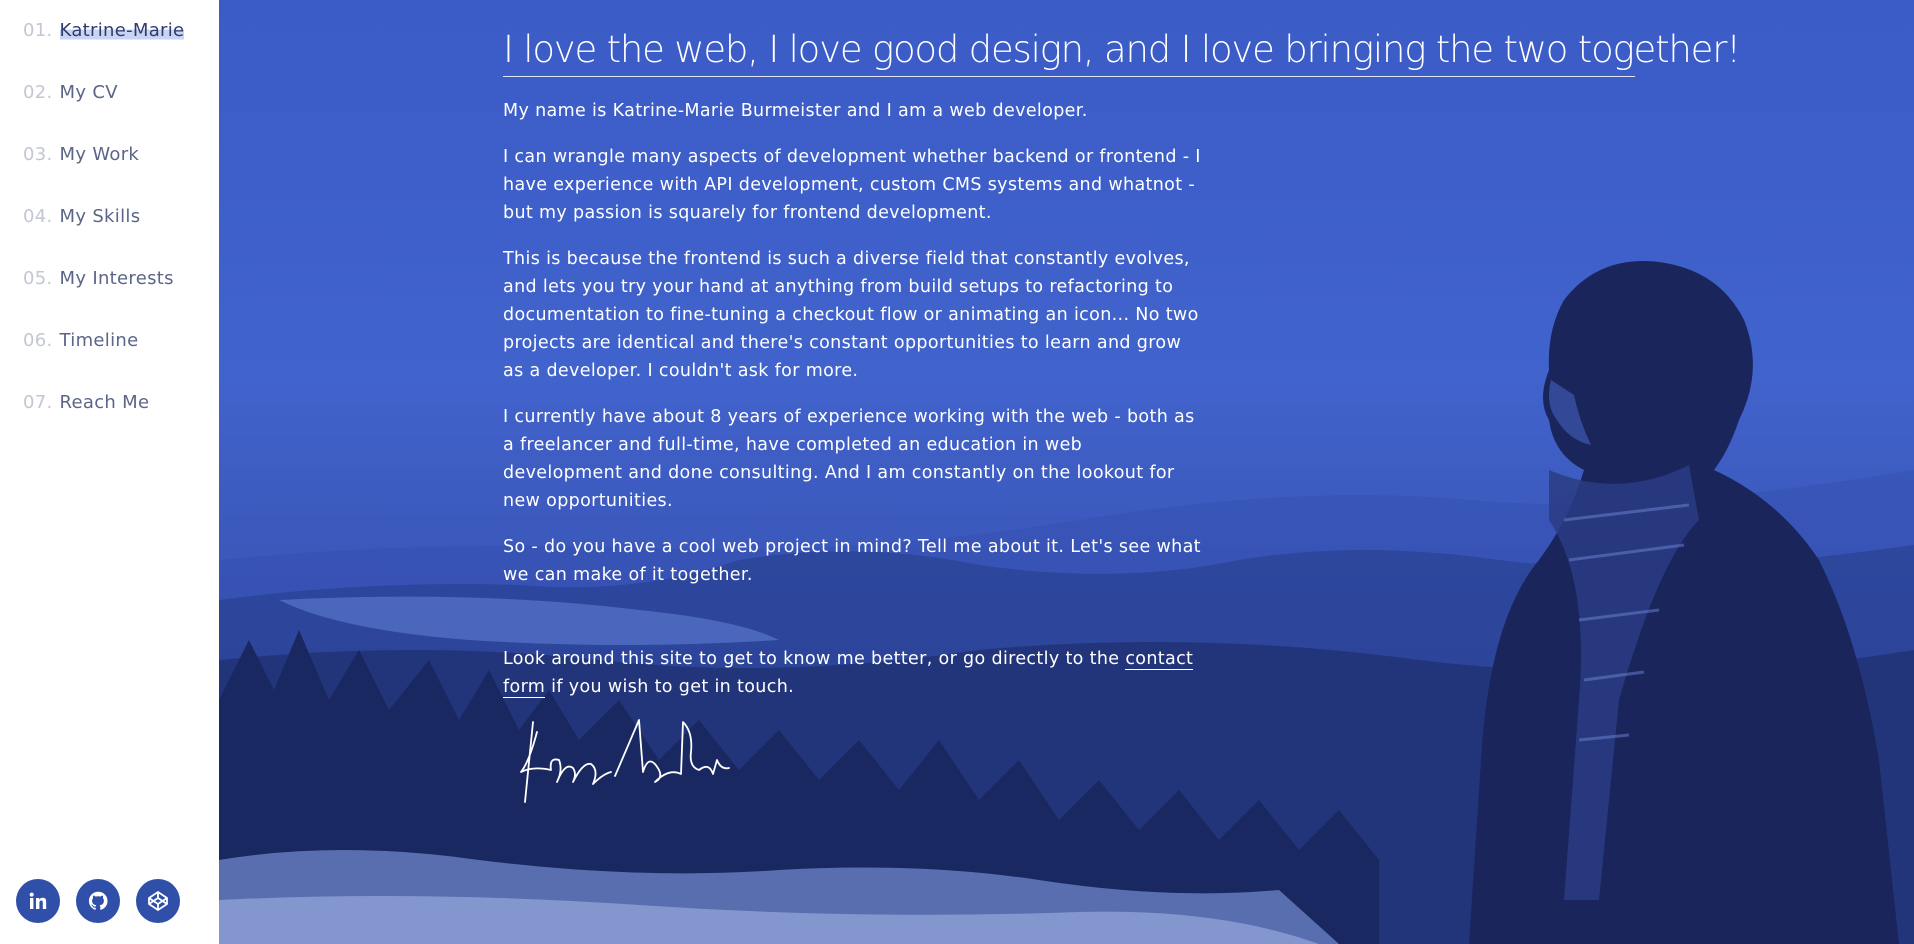 Image resolution: width=1914 pixels, height=944 pixels. What do you see at coordinates (38, 154) in the screenshot?
I see `nav-item-number: 03.` at bounding box center [38, 154].